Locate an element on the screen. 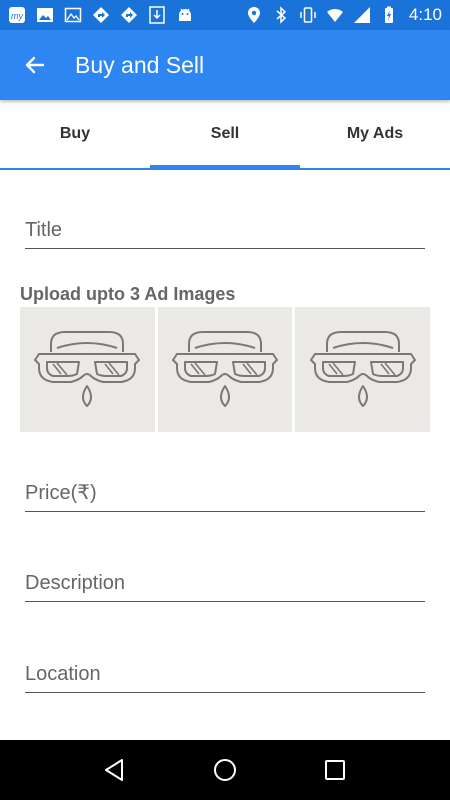 The image size is (450, 800). wifi-icon is located at coordinates (335, 15).